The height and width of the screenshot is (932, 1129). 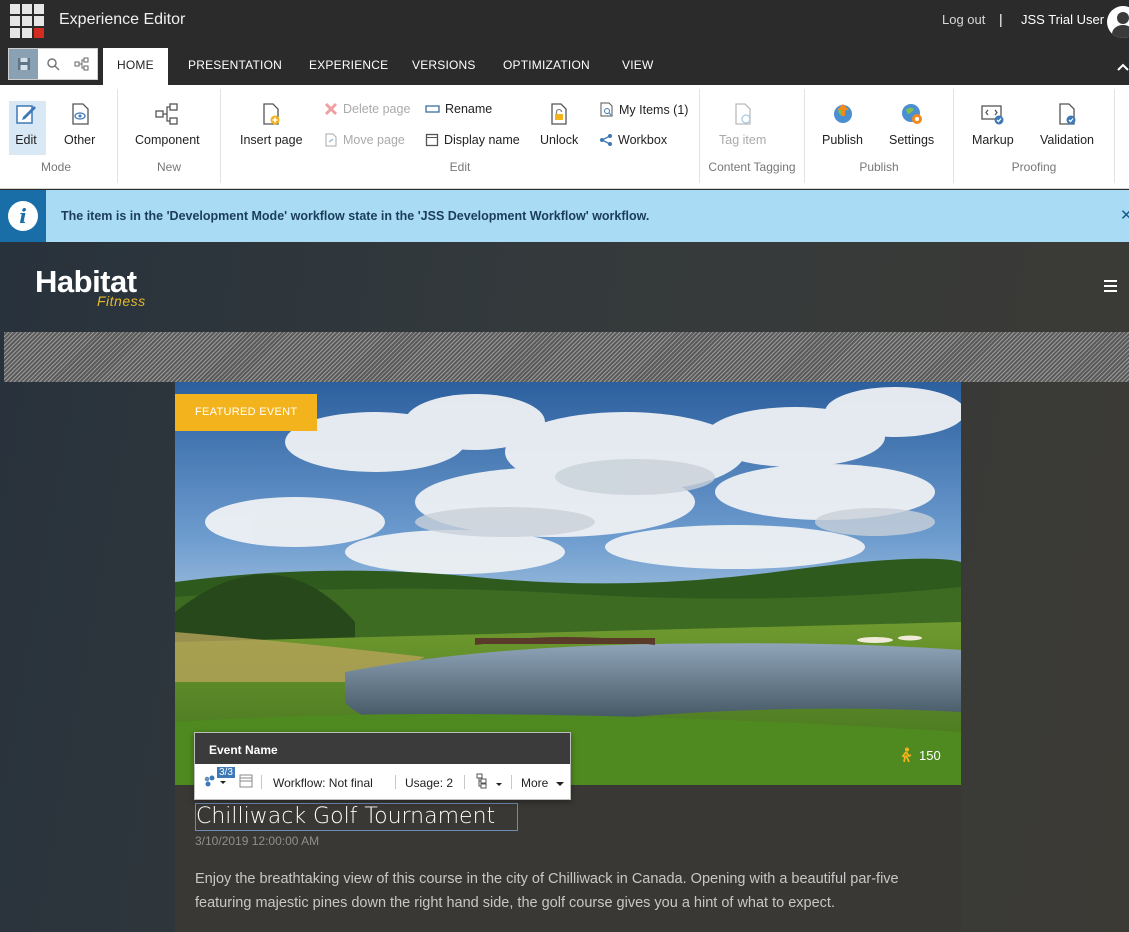 I want to click on avatar, so click(x=1118, y=22).